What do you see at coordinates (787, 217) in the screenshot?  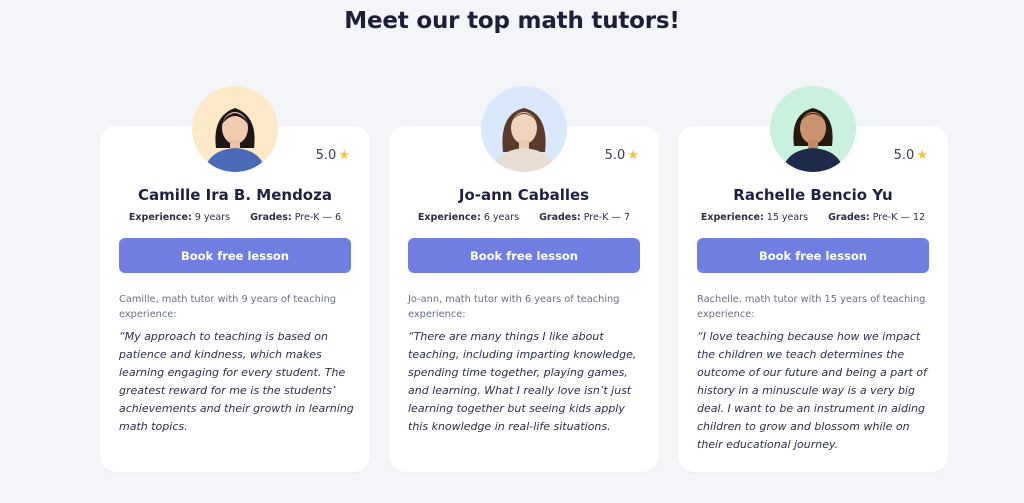 I see `experience-value: 15 years` at bounding box center [787, 217].